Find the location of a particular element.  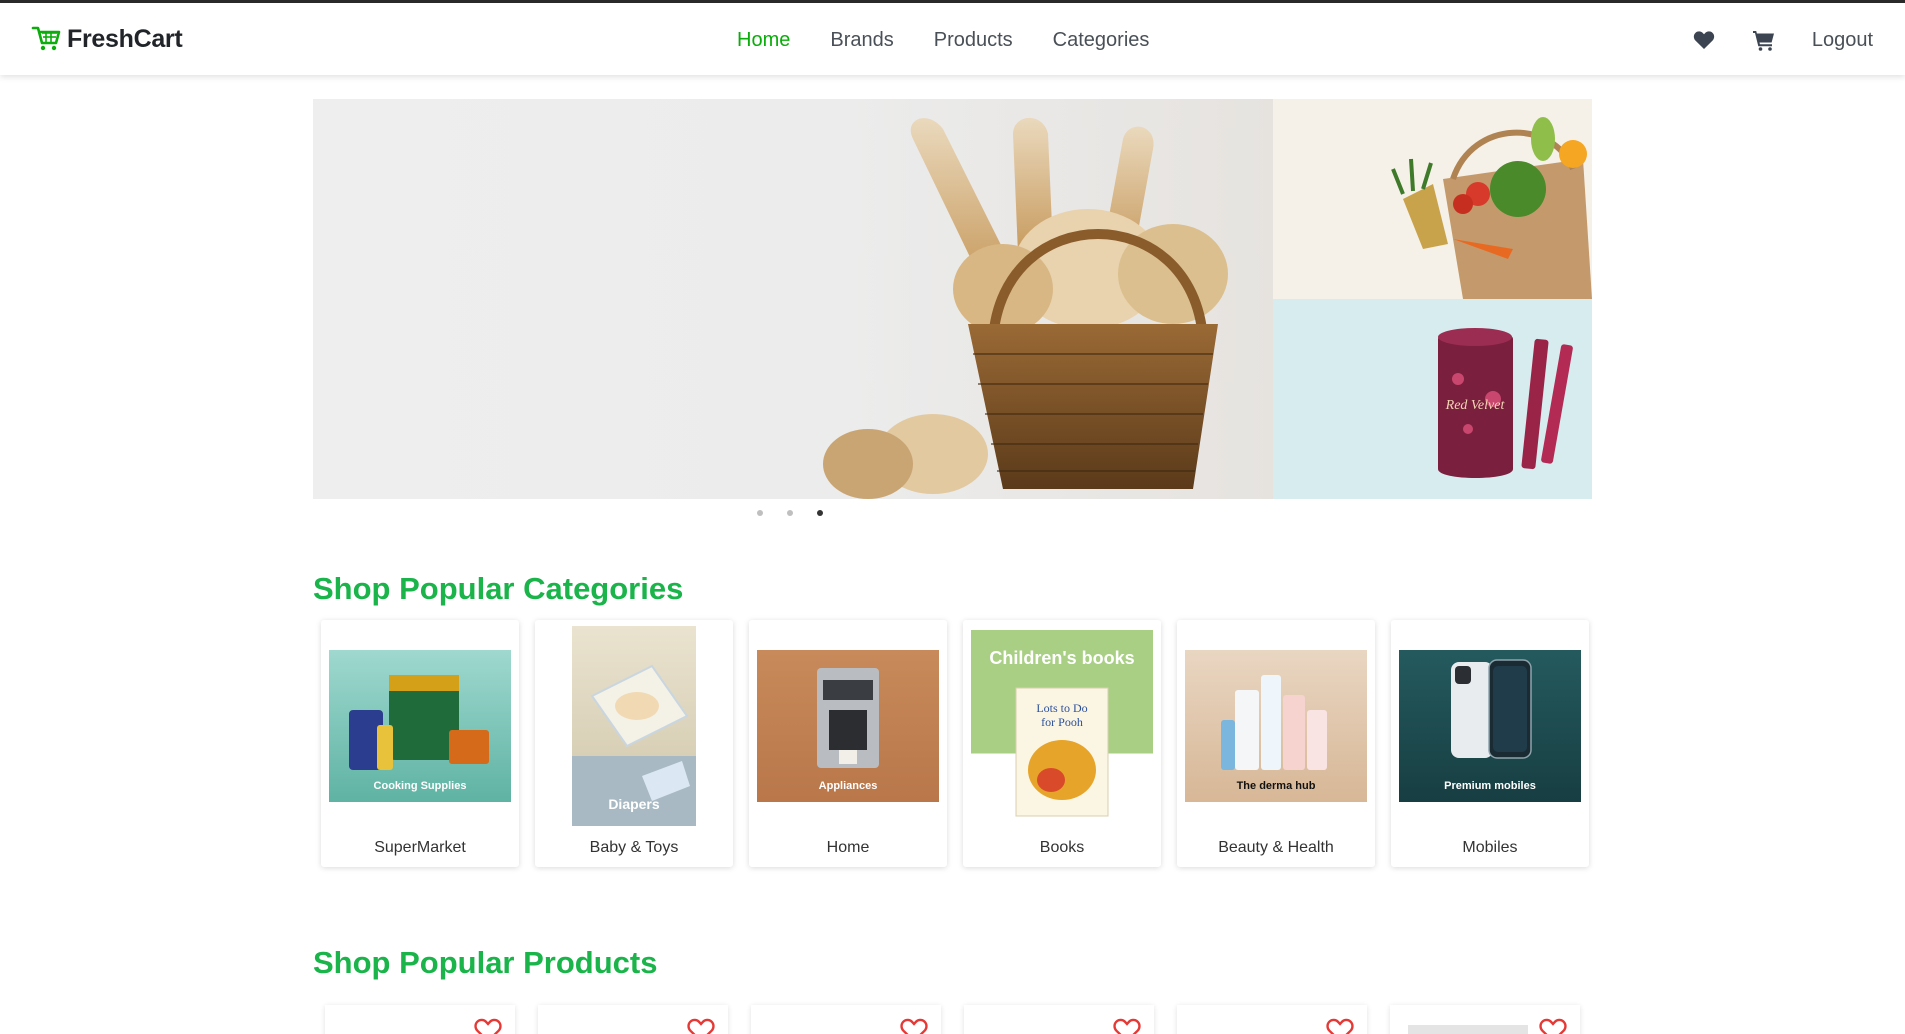

slider-dots is located at coordinates (790, 513).